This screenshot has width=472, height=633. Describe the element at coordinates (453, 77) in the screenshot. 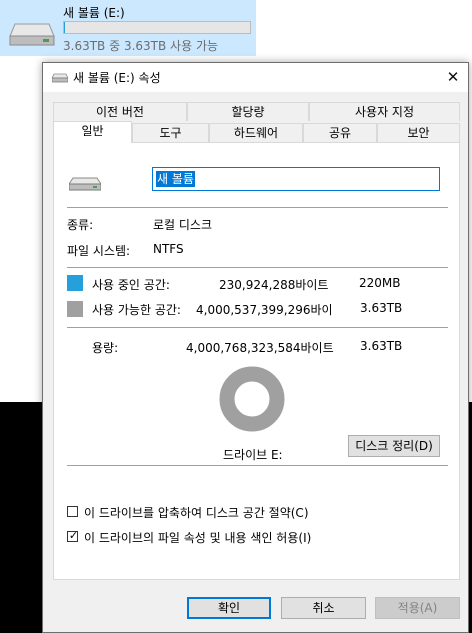

I see `close-icon: ✕` at that location.